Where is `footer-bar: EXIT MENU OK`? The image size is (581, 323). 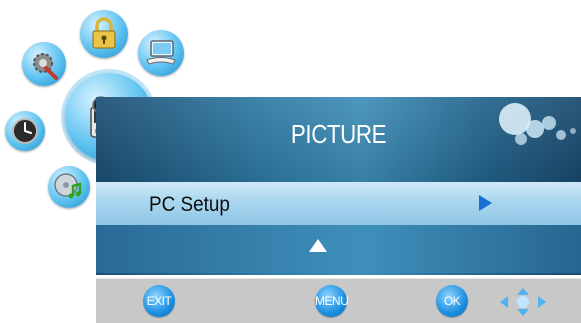 footer-bar: EXIT MENU OK is located at coordinates (338, 300).